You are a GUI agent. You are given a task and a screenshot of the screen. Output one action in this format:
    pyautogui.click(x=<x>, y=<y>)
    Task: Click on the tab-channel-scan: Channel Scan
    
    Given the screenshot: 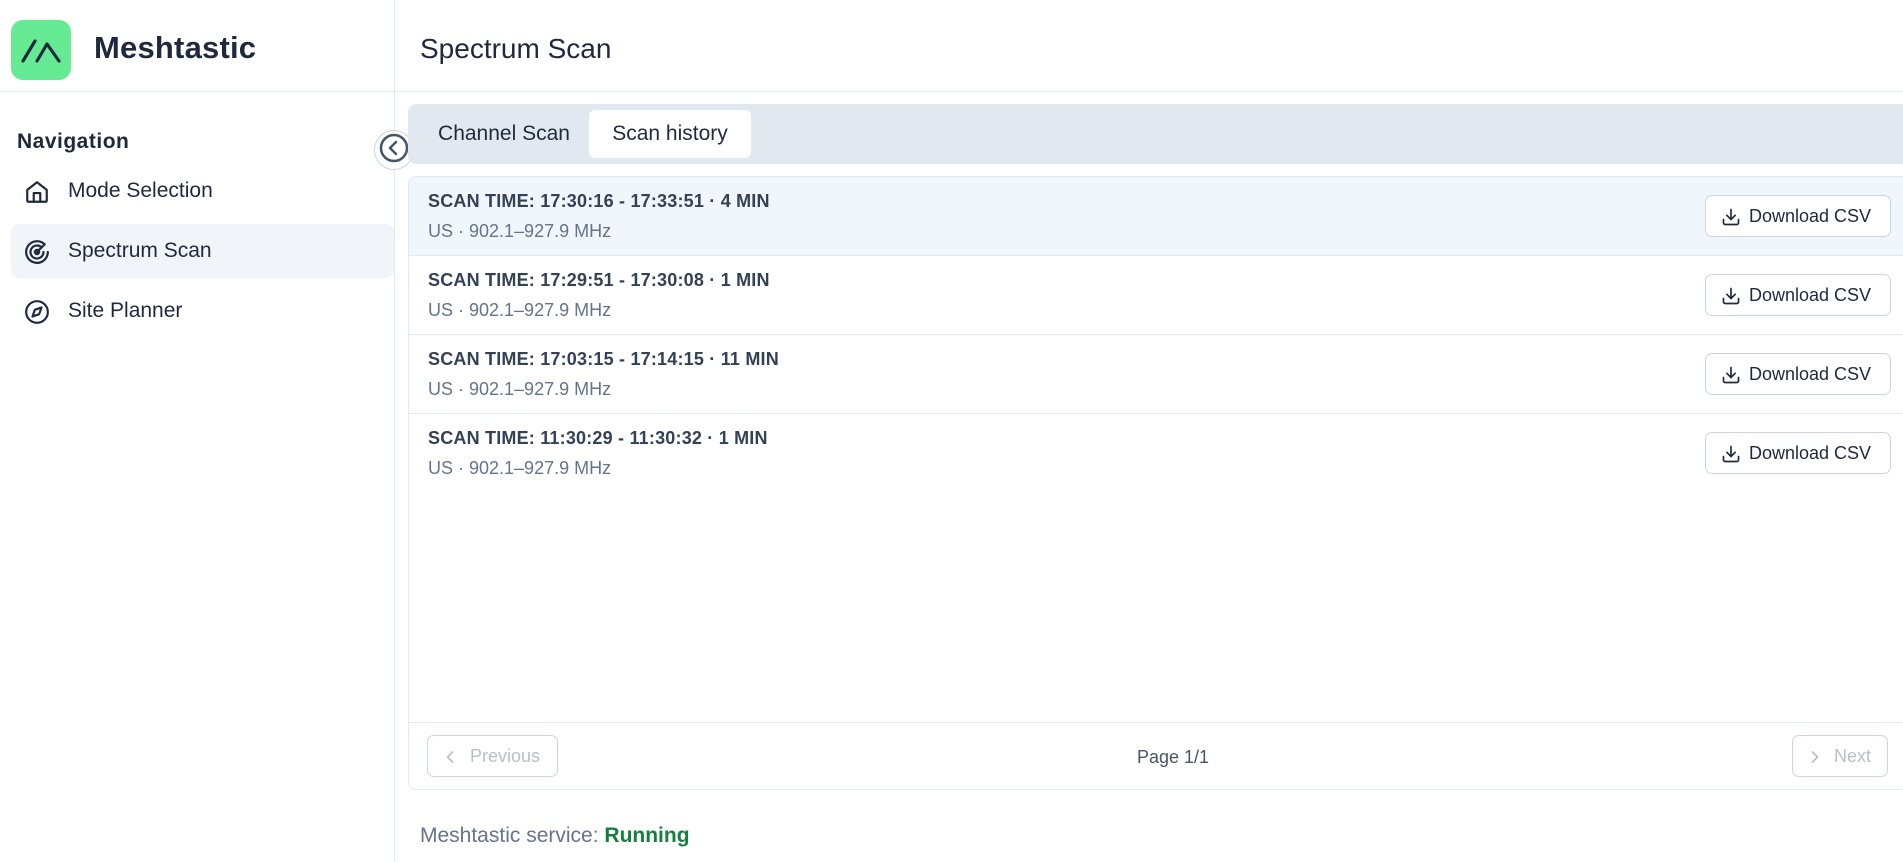 What is the action you would take?
    pyautogui.click(x=504, y=134)
    